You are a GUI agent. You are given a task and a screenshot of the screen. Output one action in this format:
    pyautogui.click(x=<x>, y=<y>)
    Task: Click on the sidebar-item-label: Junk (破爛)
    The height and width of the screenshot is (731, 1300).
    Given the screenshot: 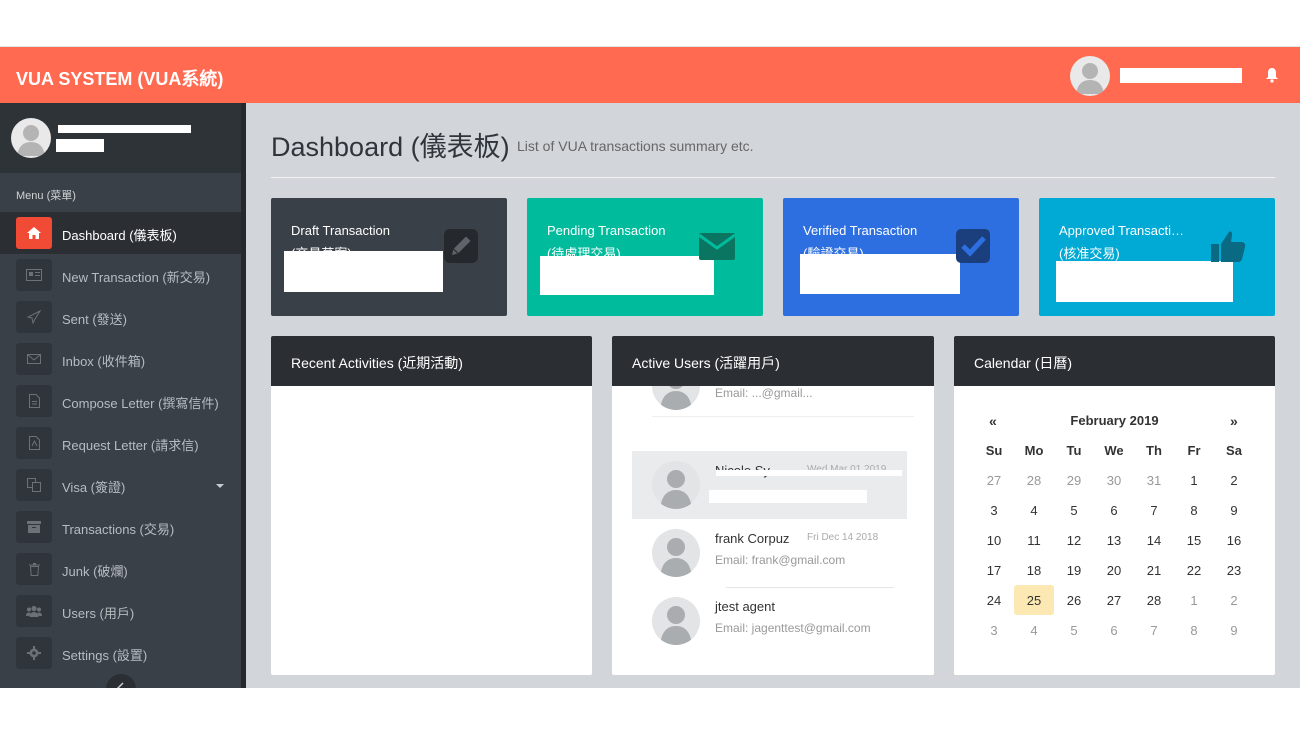 What is the action you would take?
    pyautogui.click(x=95, y=571)
    